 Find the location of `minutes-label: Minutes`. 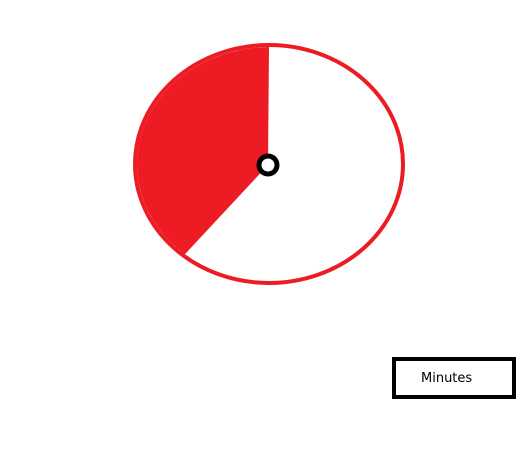

minutes-label: Minutes is located at coordinates (447, 378).